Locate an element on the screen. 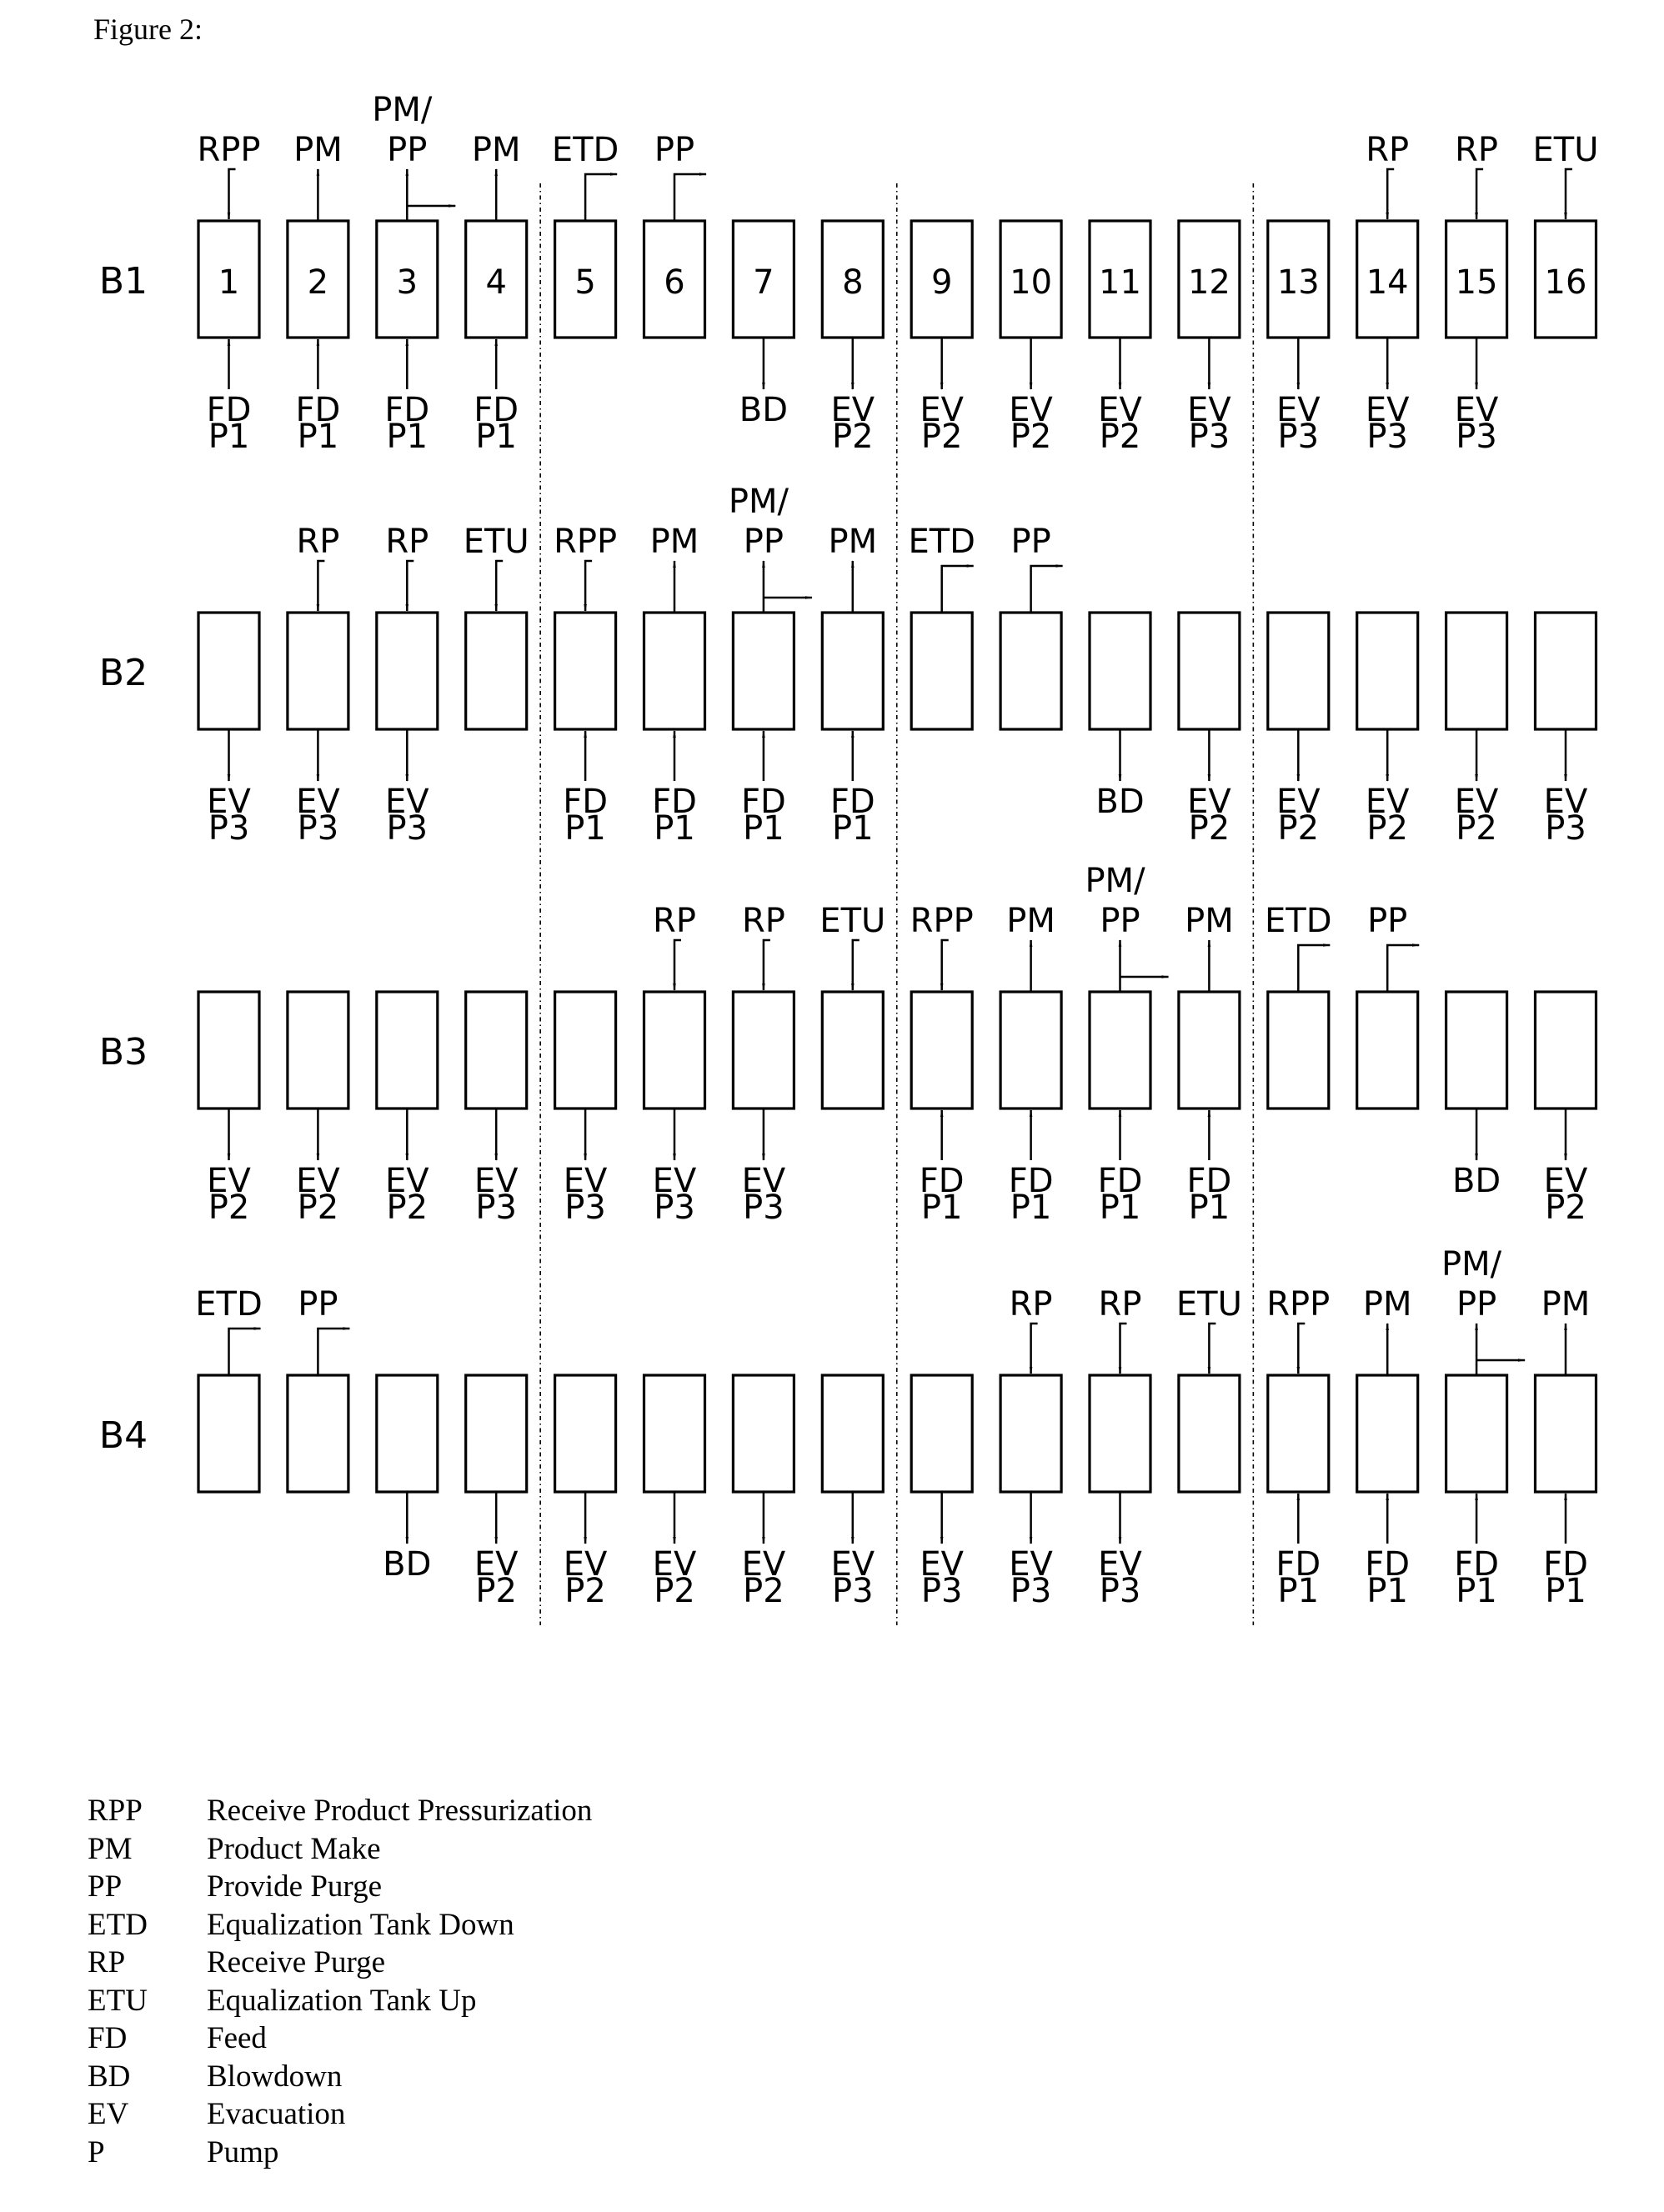  step-cell: 3PM/PPFDP1 is located at coordinates (414, 273).